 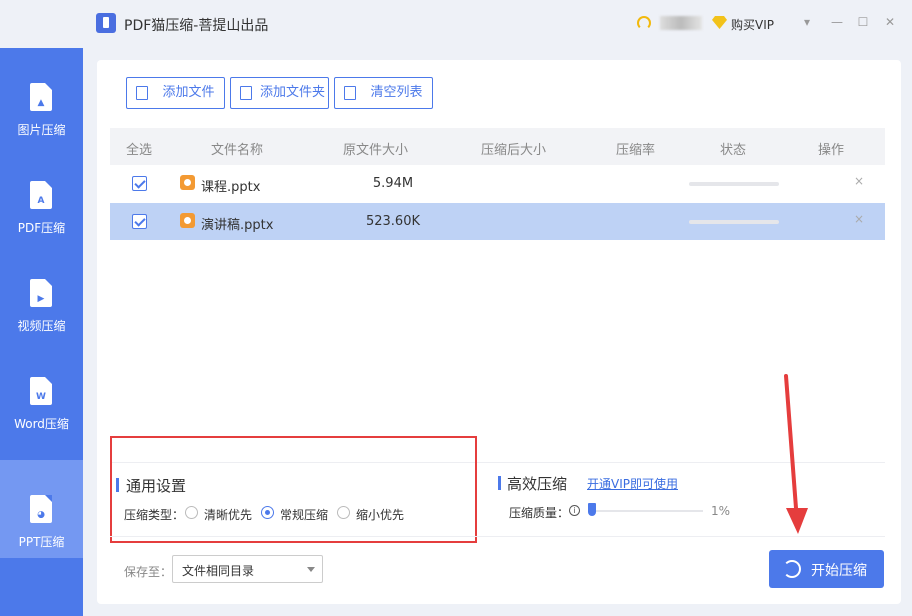 I want to click on start-compress-button: 开始压缩, so click(x=826, y=569).